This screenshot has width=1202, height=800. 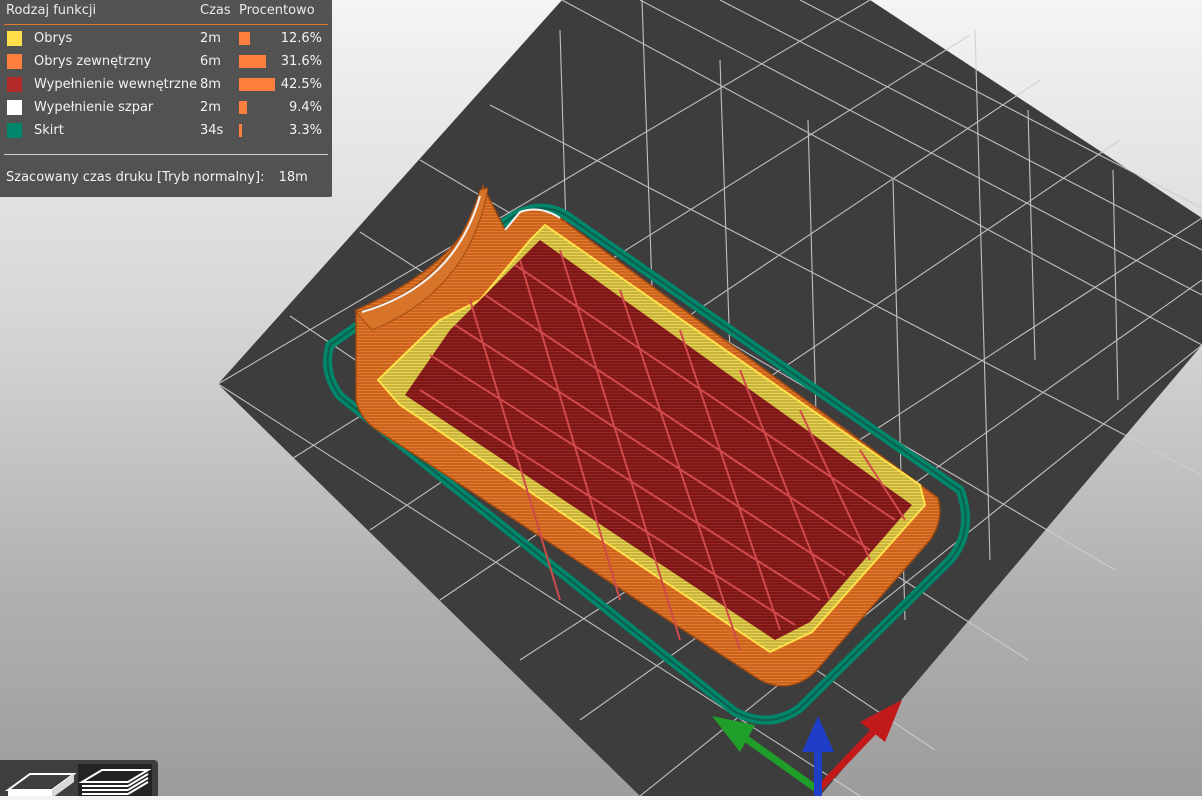 I want to click on legend-row-time: 8m, so click(x=210, y=84).